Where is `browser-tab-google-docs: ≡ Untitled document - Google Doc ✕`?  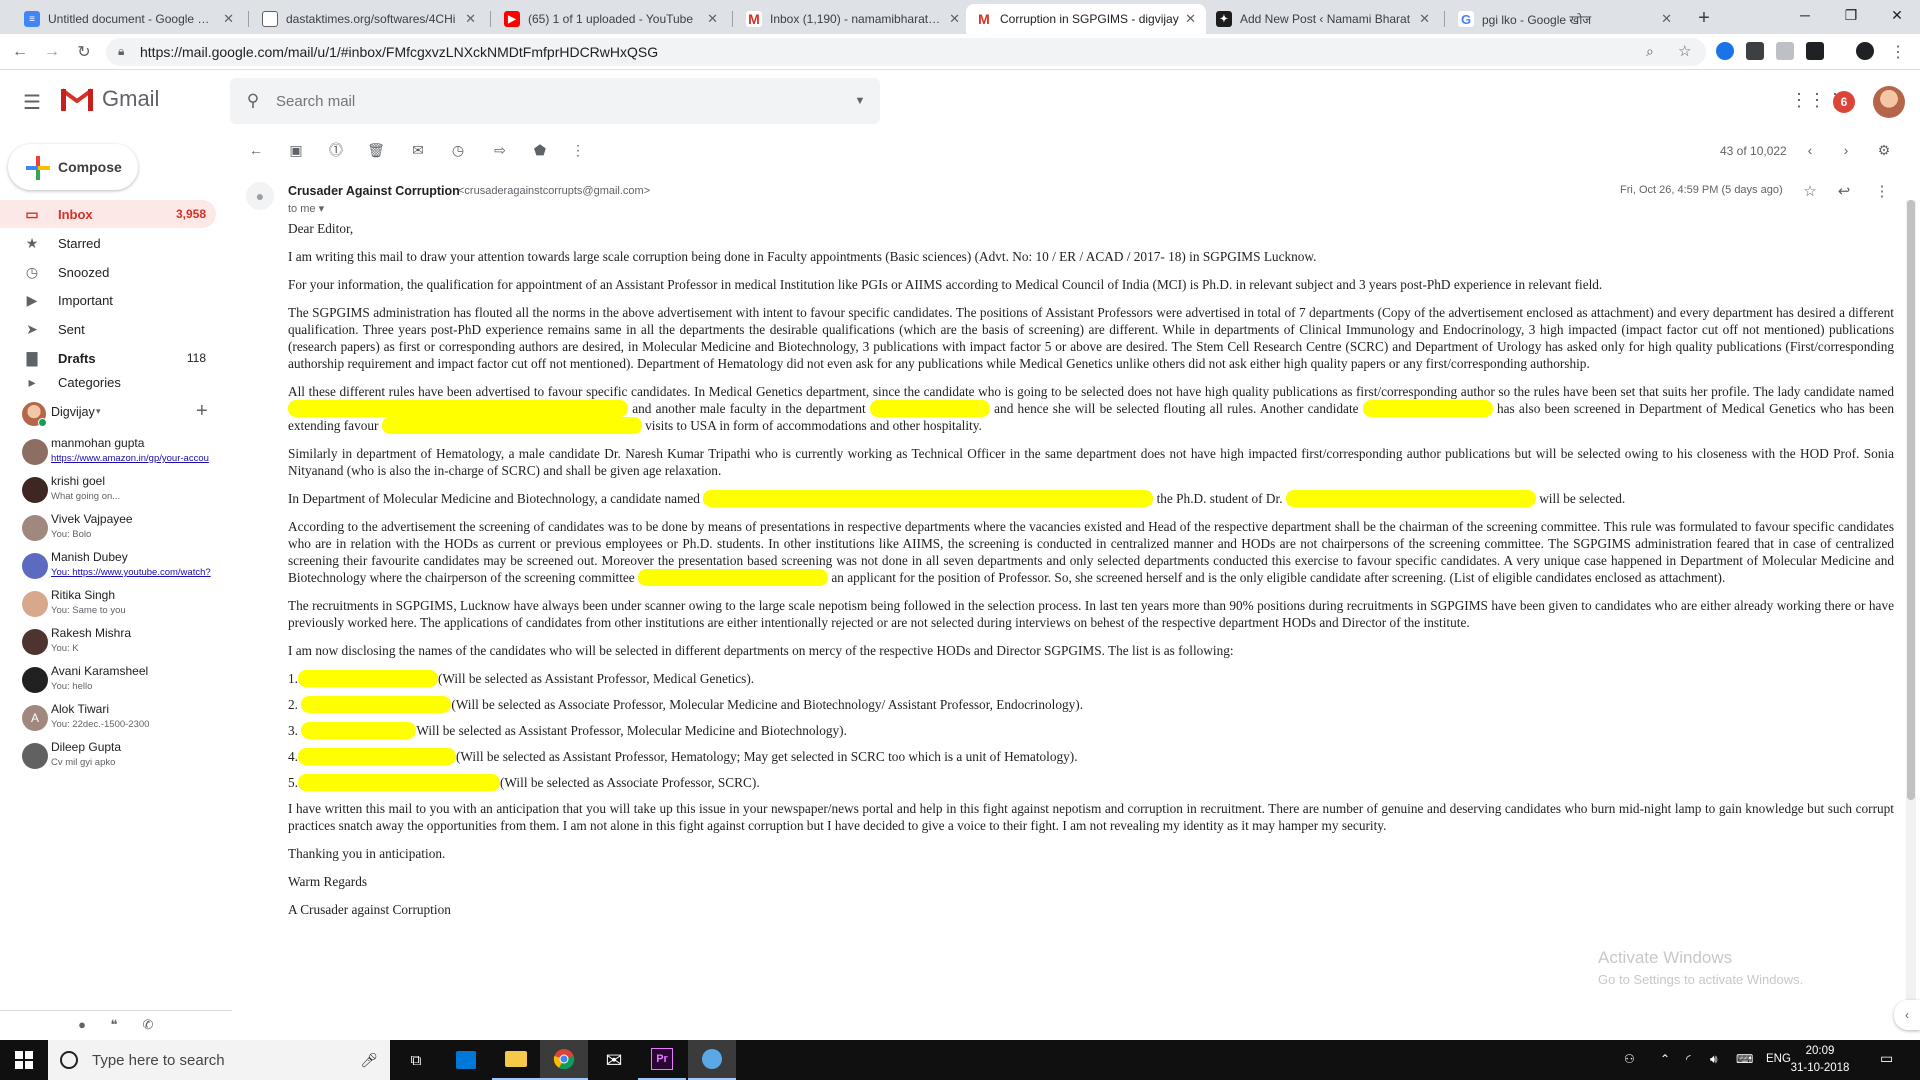
browser-tab-google-docs: ≡ Untitled document - Google Doc ✕ is located at coordinates (129, 19).